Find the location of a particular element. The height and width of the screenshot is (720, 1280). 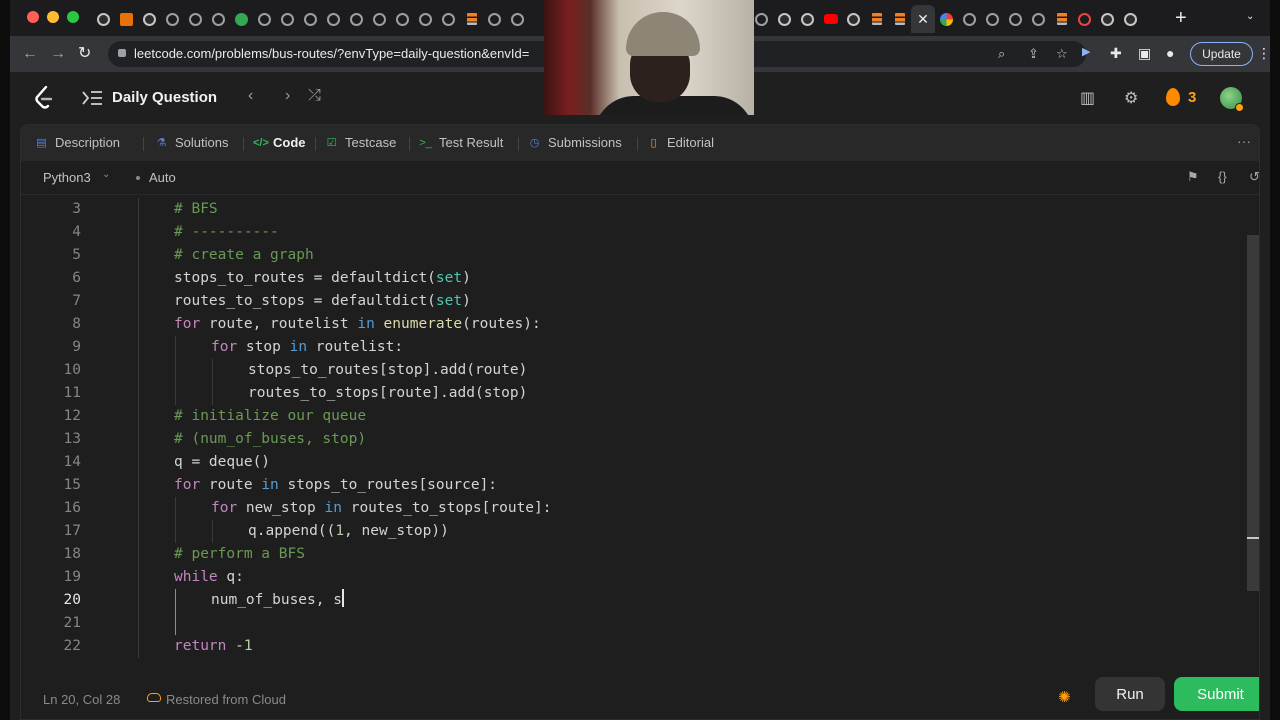

code-line: 12 # initialize our queue is located at coordinates (631, 416).